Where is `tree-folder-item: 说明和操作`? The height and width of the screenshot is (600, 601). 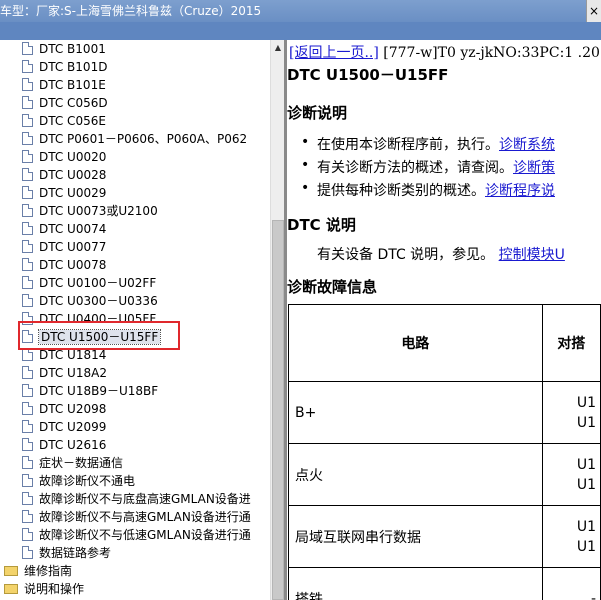
tree-folder-item: 说明和操作 is located at coordinates (44, 589).